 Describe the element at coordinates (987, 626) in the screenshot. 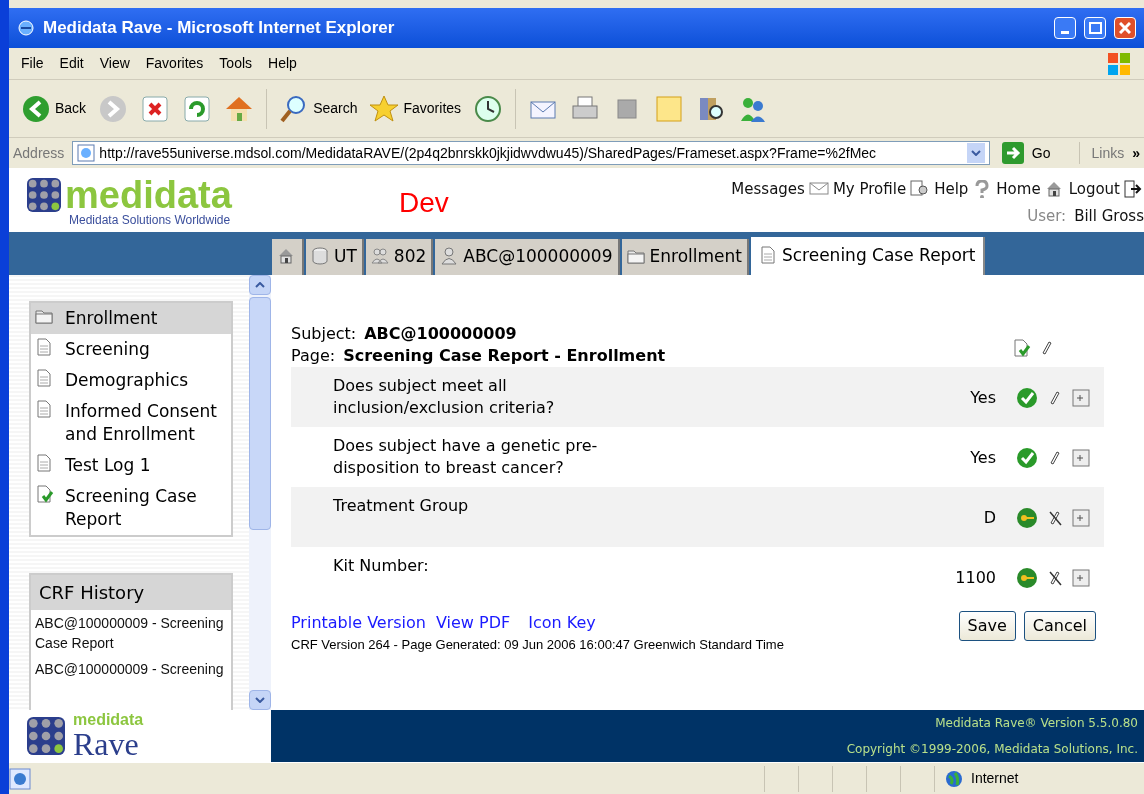

I see `form-button: Save` at that location.